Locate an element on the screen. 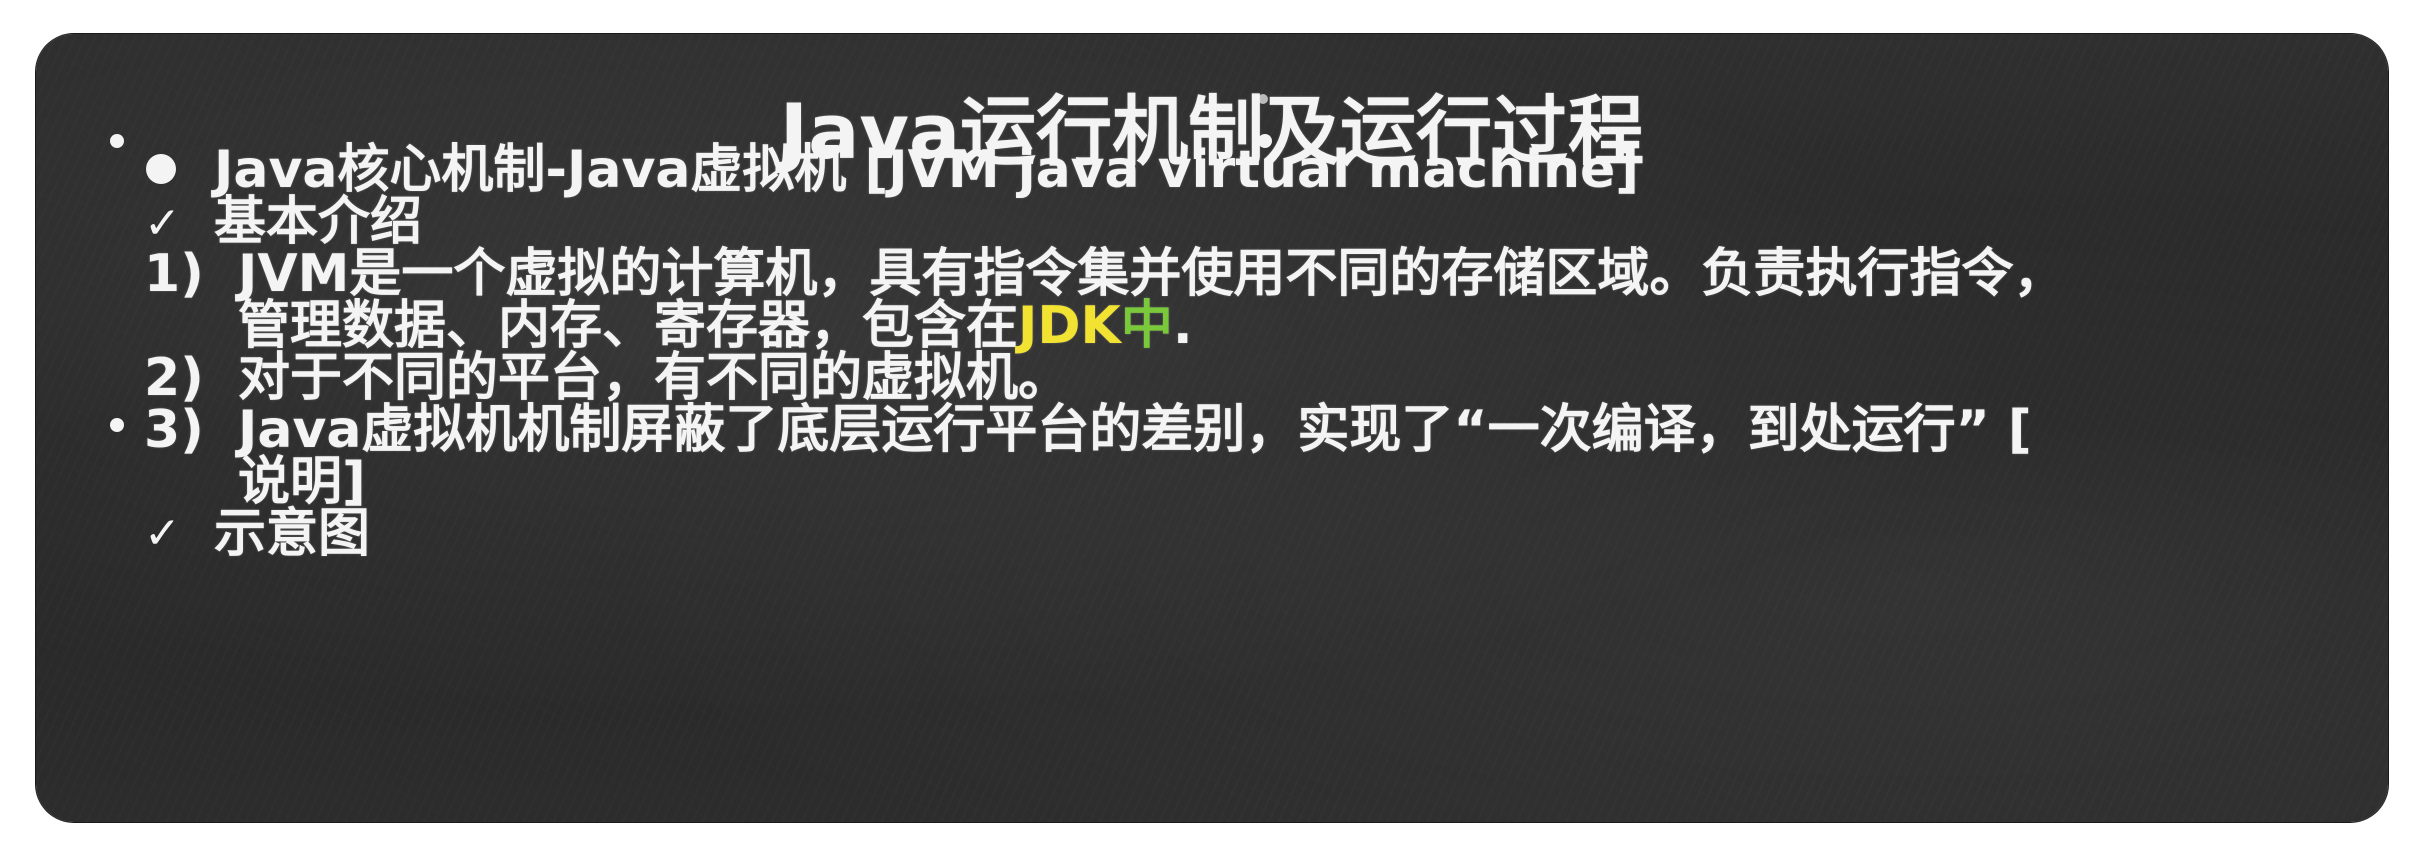 The height and width of the screenshot is (858, 2424). sub-heading: 基本介绍 is located at coordinates (318, 222).